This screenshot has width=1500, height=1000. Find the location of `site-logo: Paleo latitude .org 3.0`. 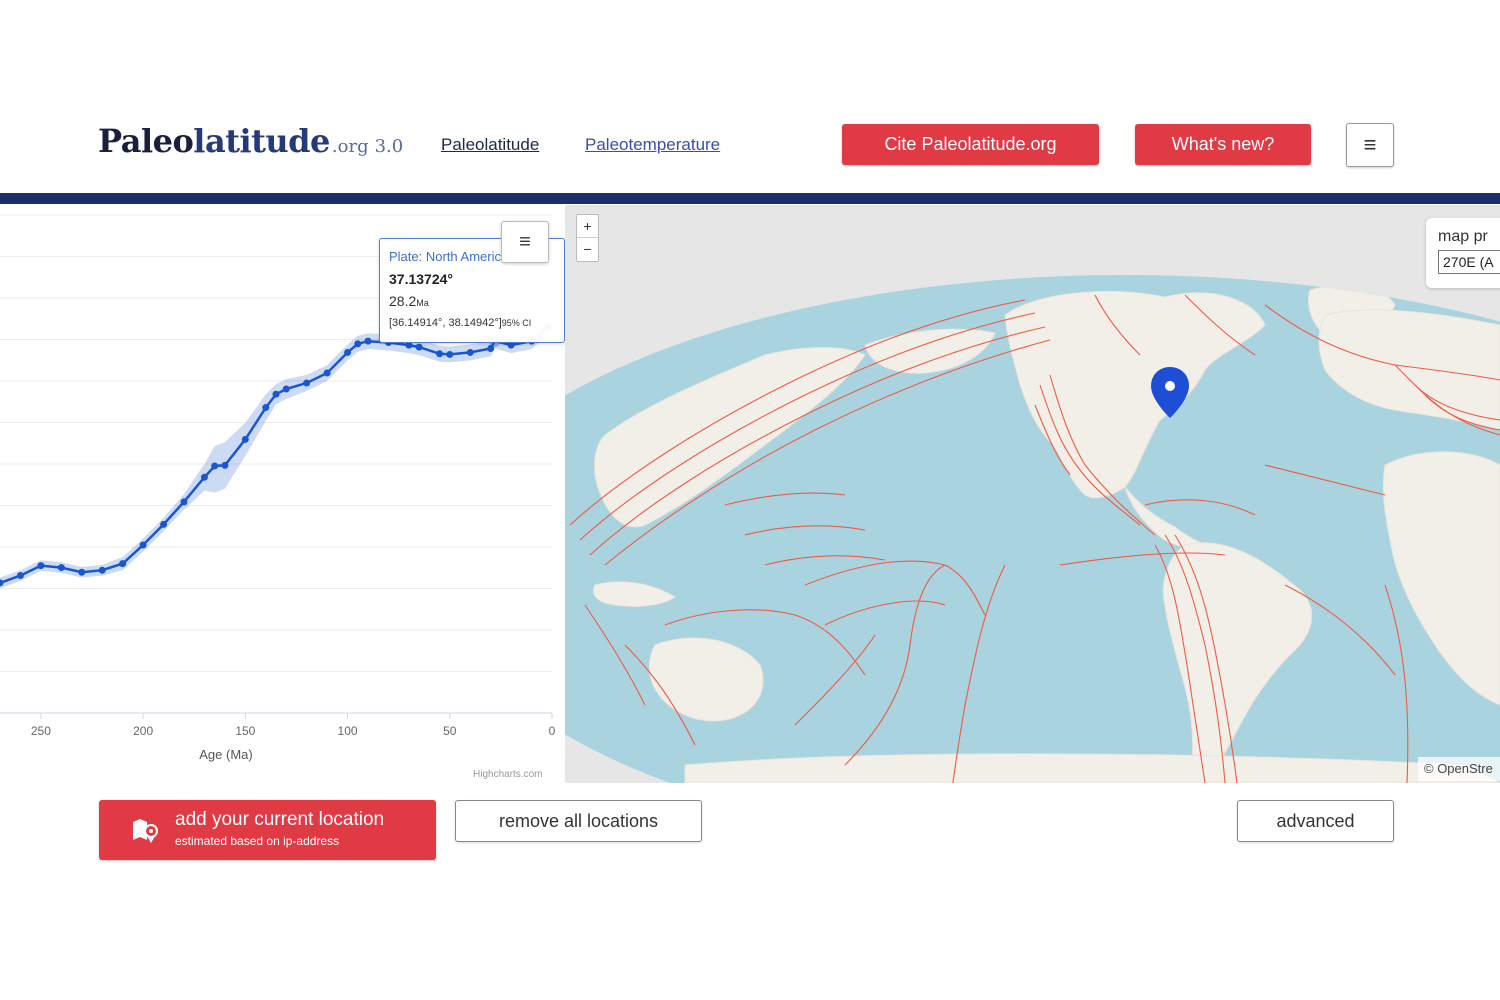

site-logo: Paleo latitude .org 3.0 is located at coordinates (250, 141).